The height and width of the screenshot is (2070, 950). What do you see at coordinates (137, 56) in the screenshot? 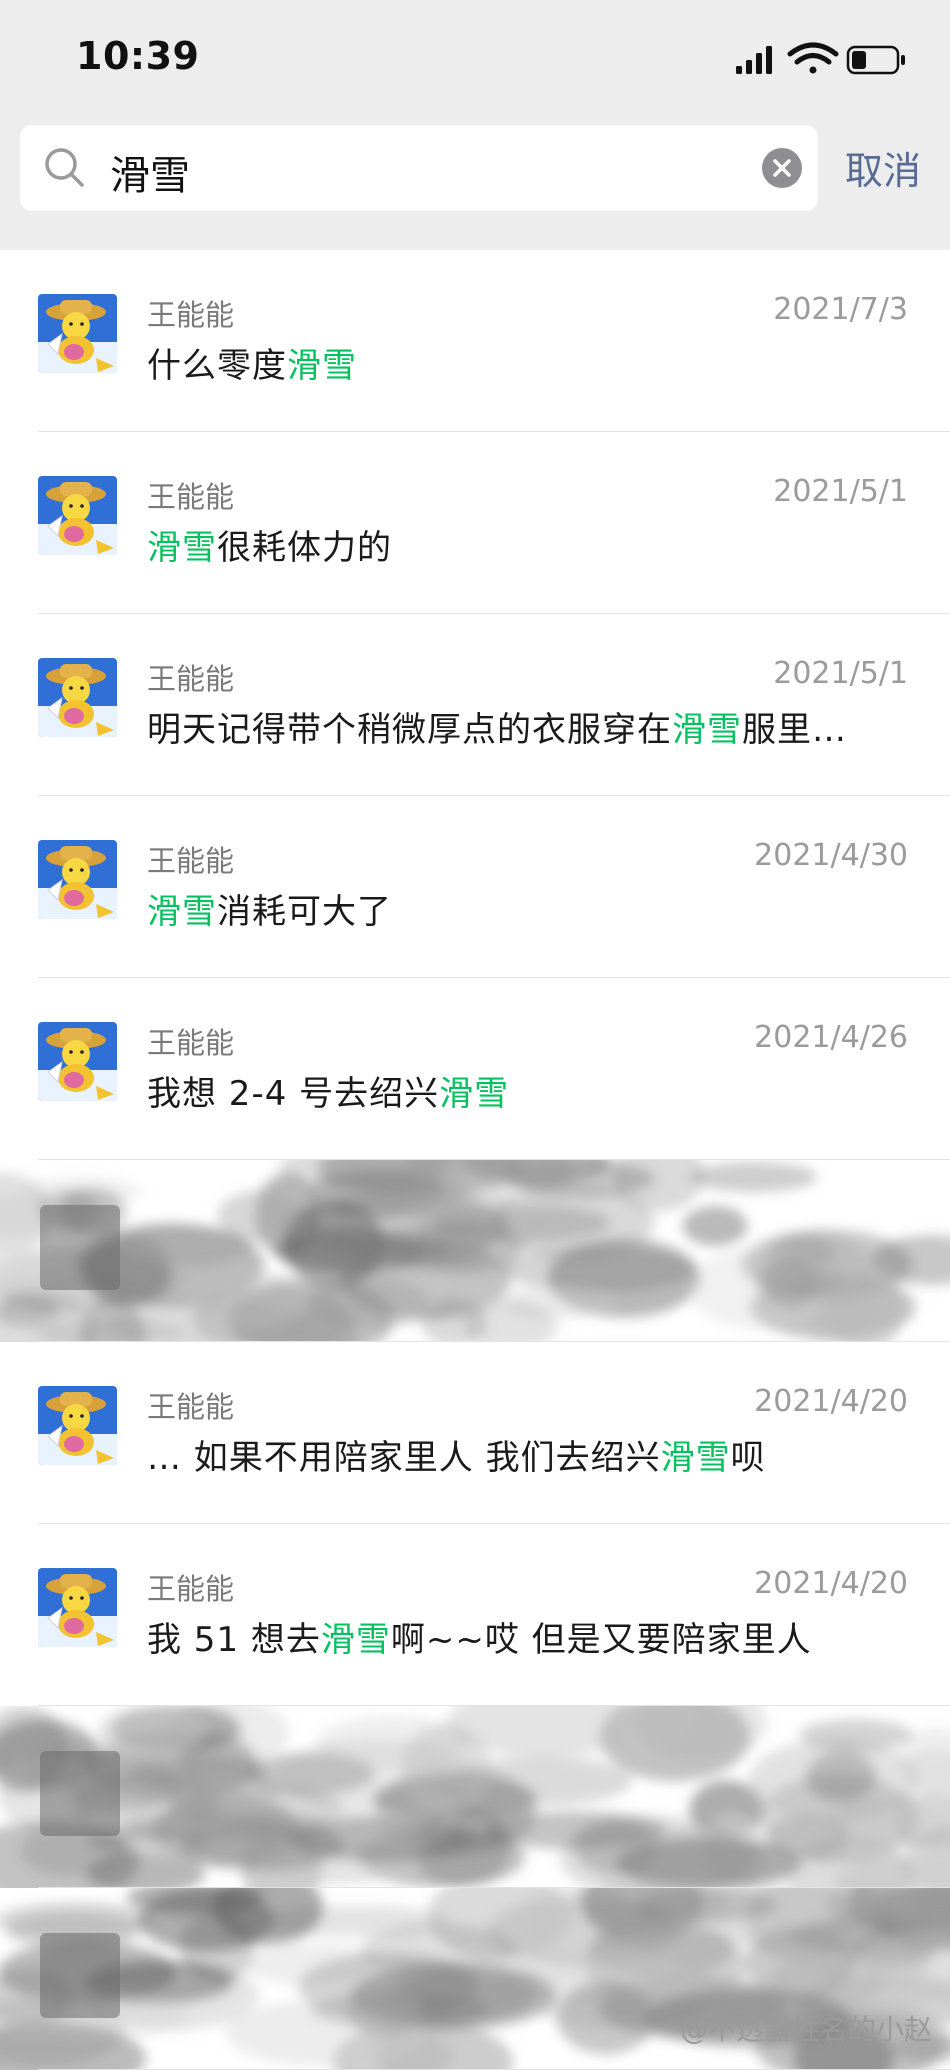
I see `status-time: 10:39` at bounding box center [137, 56].